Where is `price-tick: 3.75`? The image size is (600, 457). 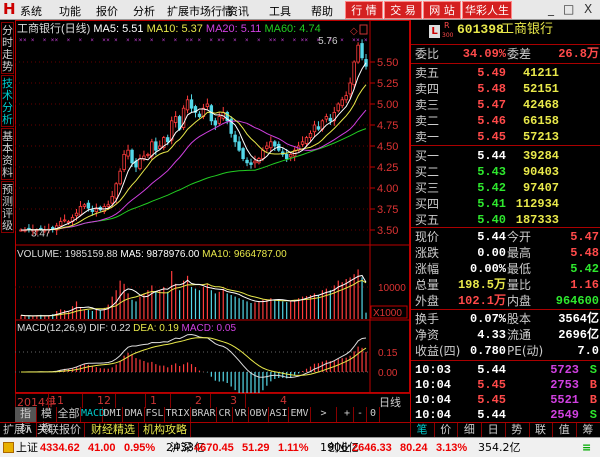 price-tick: 3.75 is located at coordinates (387, 210).